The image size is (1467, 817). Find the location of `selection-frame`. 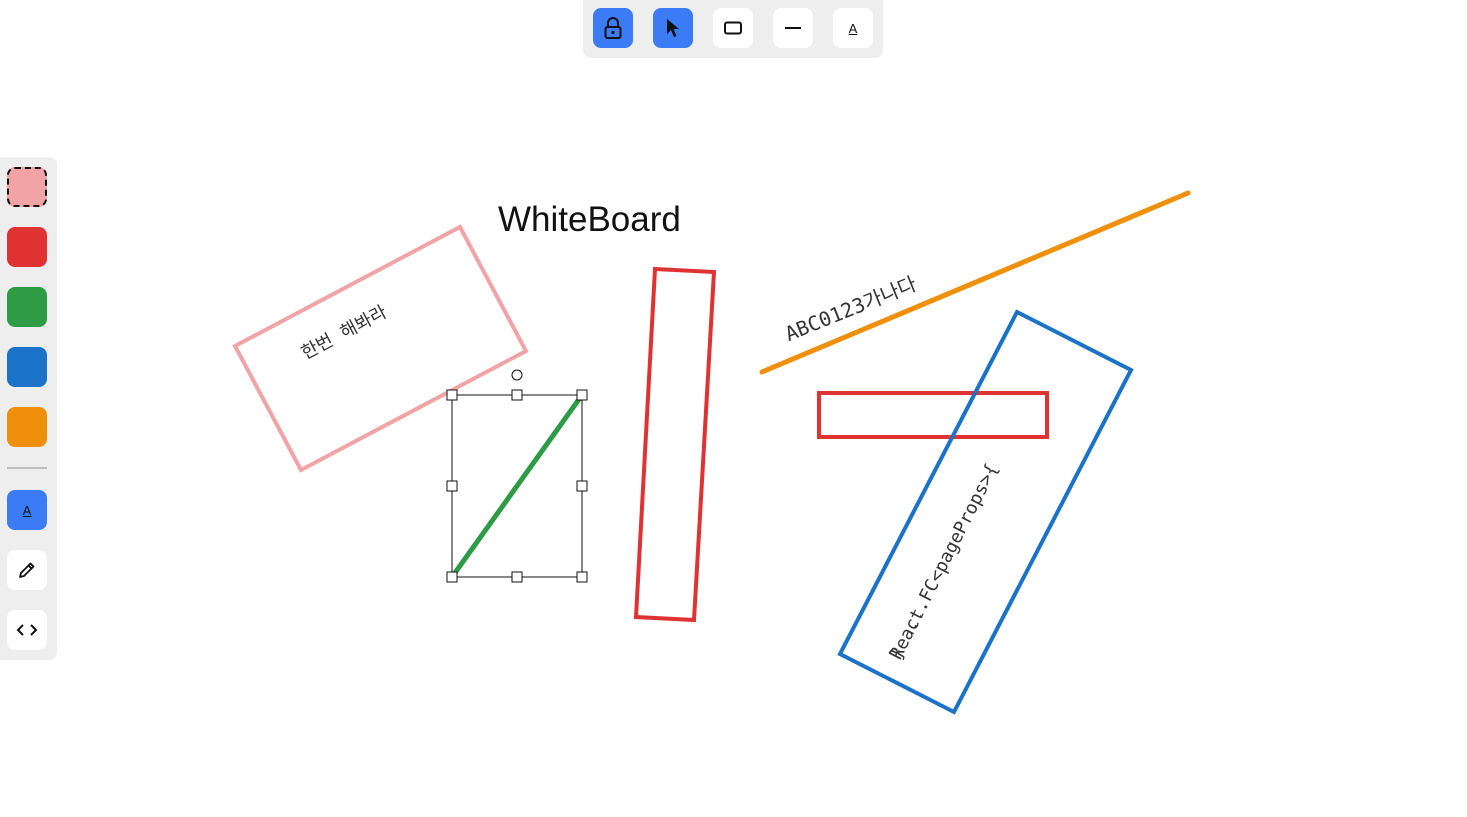

selection-frame is located at coordinates (517, 476).